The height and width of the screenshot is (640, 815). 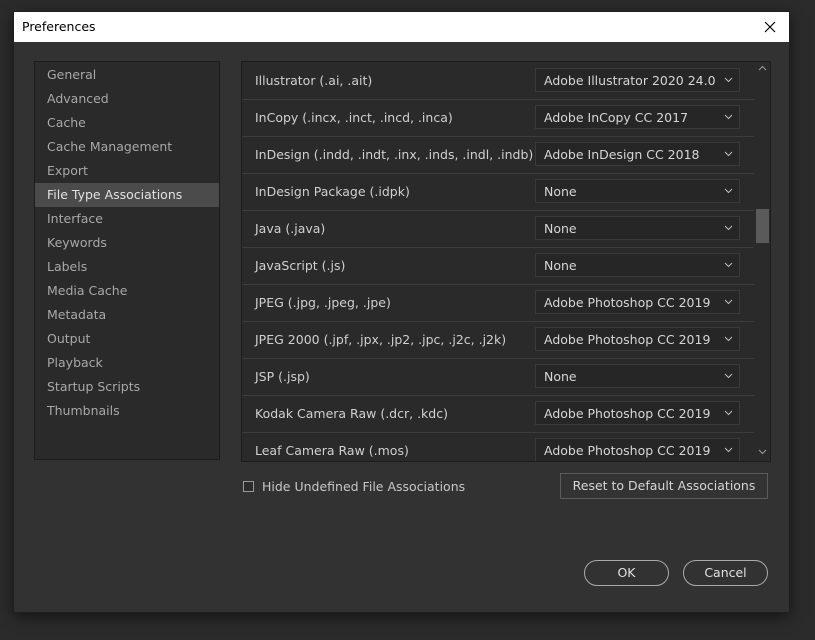 I want to click on file-type-label: Illustrator (.ai, .ait), so click(x=314, y=80).